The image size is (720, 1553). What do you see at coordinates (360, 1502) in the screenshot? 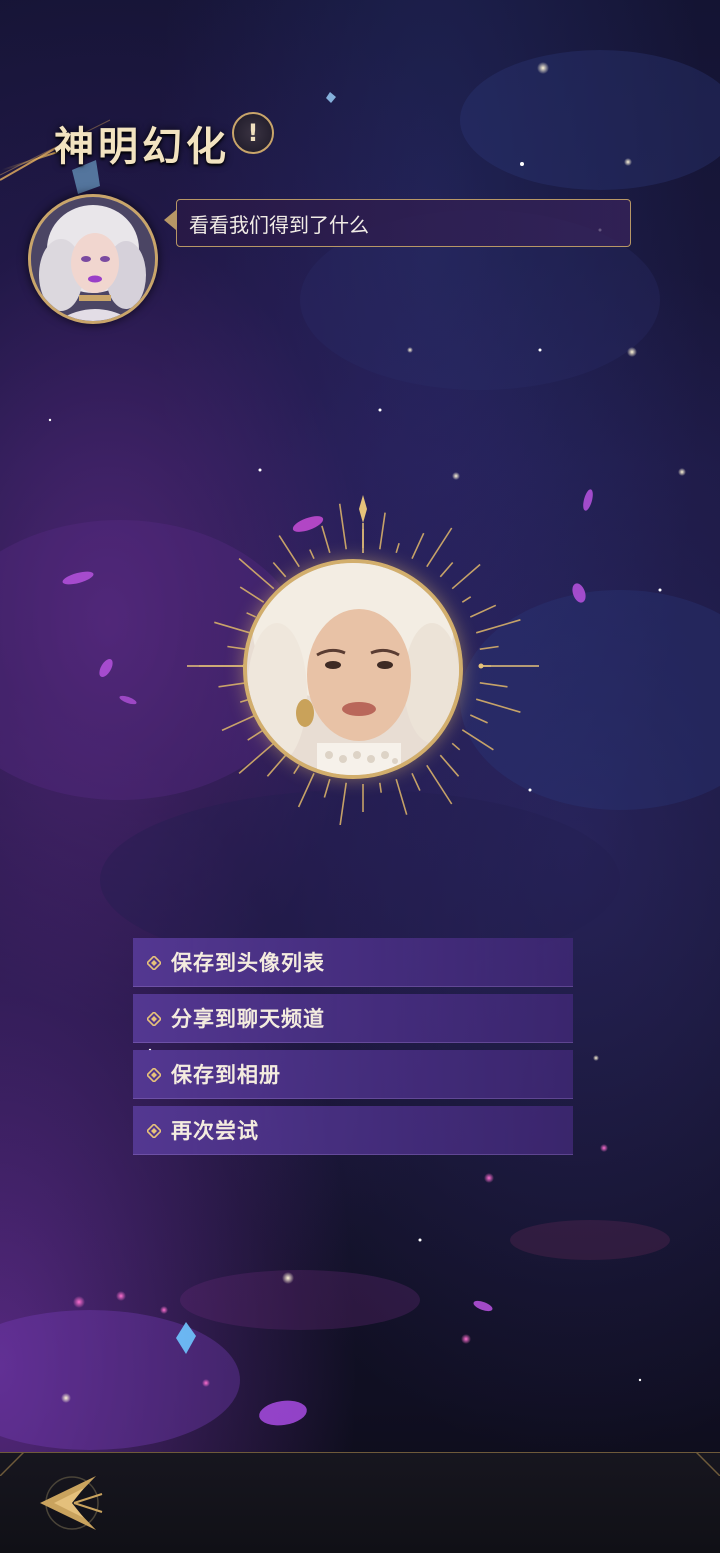
I see `bottom-bar` at bounding box center [360, 1502].